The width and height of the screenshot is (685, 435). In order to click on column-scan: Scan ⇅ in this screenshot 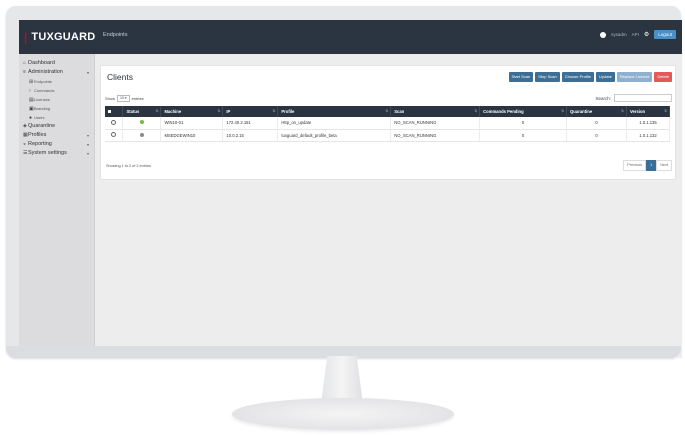, I will do `click(435, 111)`.